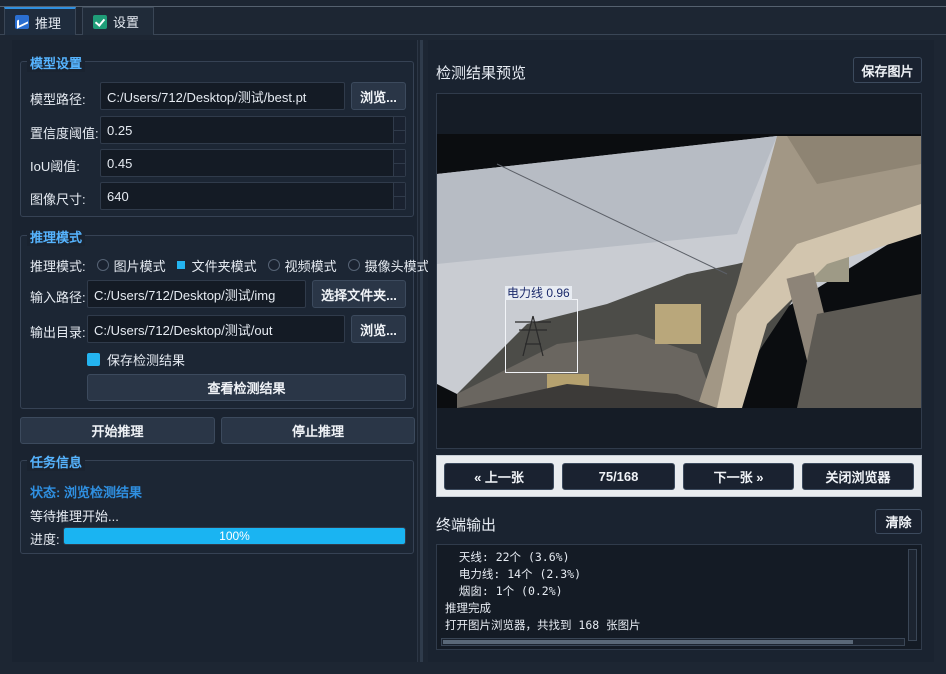 The width and height of the screenshot is (946, 674). Describe the element at coordinates (353, 265) in the screenshot. I see `radio-camera-mode` at that location.